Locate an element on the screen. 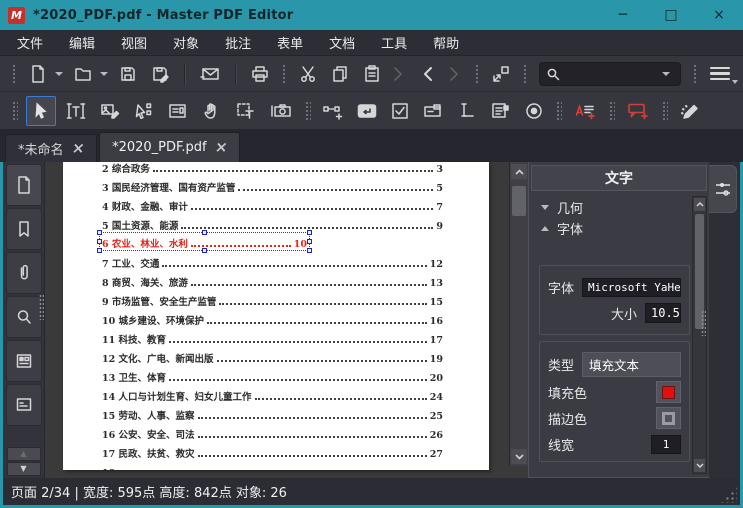  font-name-field: Microsoft YaHei is located at coordinates (631, 287).